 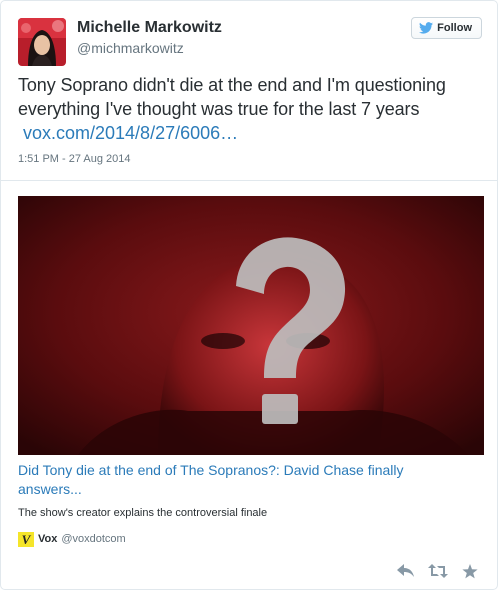 What do you see at coordinates (149, 28) in the screenshot?
I see `user-name: Michelle Markowitz` at bounding box center [149, 28].